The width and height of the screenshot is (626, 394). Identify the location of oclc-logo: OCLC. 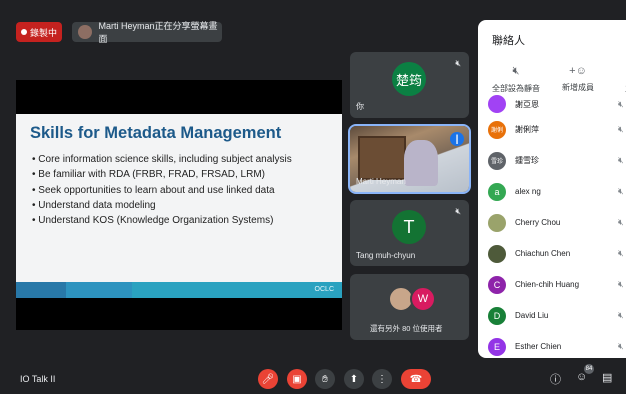
(324, 289).